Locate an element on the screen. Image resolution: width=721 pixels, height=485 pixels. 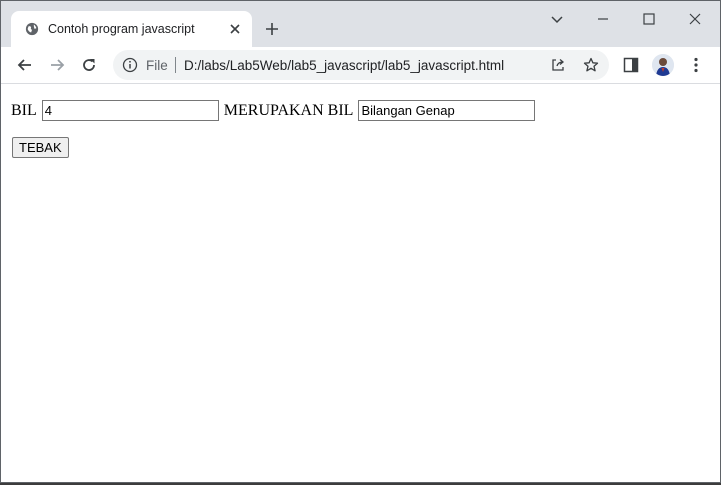
merupakan-label: MERUPAKAN BIL is located at coordinates (288, 110).